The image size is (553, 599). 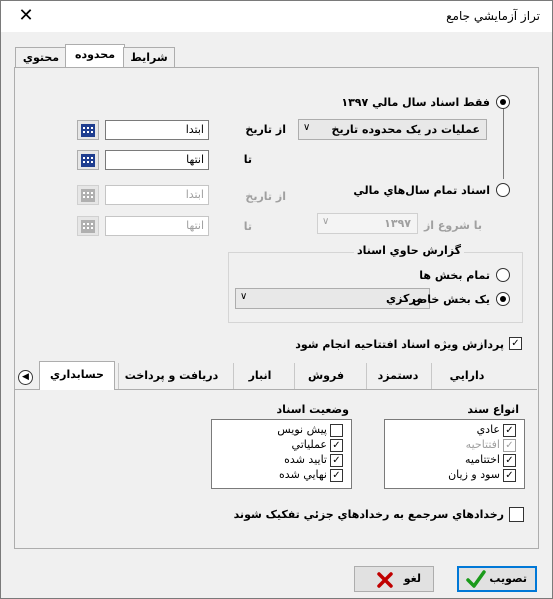 What do you see at coordinates (157, 160) in the screenshot?
I see `to-date-field: انتها` at bounding box center [157, 160].